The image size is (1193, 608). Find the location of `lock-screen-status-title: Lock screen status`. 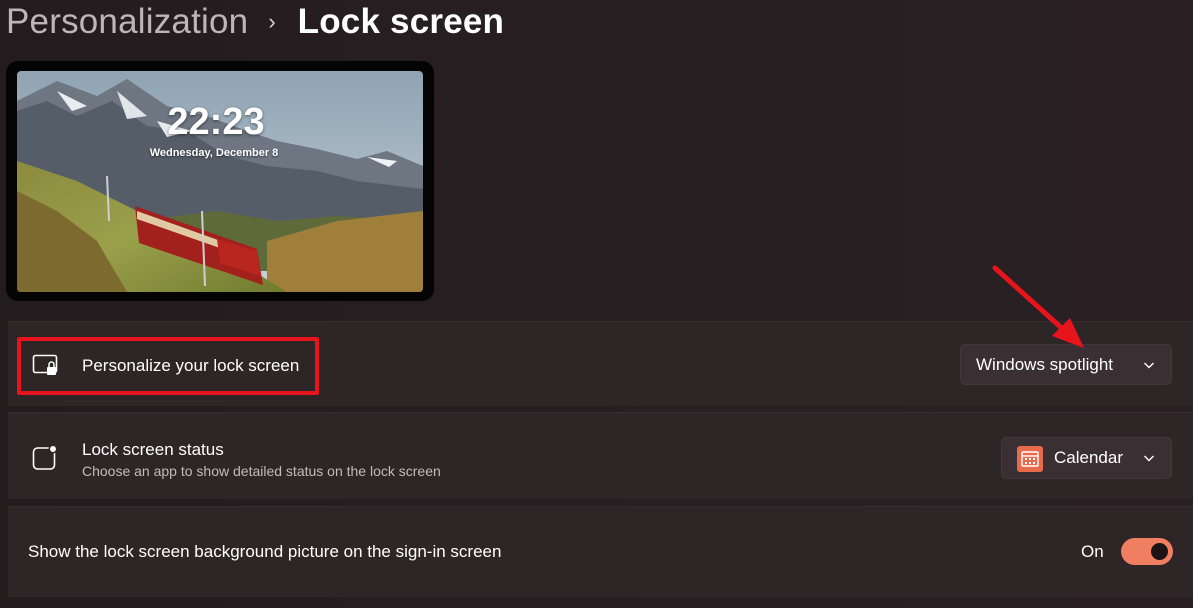

lock-screen-status-title: Lock screen status is located at coordinates (153, 449).